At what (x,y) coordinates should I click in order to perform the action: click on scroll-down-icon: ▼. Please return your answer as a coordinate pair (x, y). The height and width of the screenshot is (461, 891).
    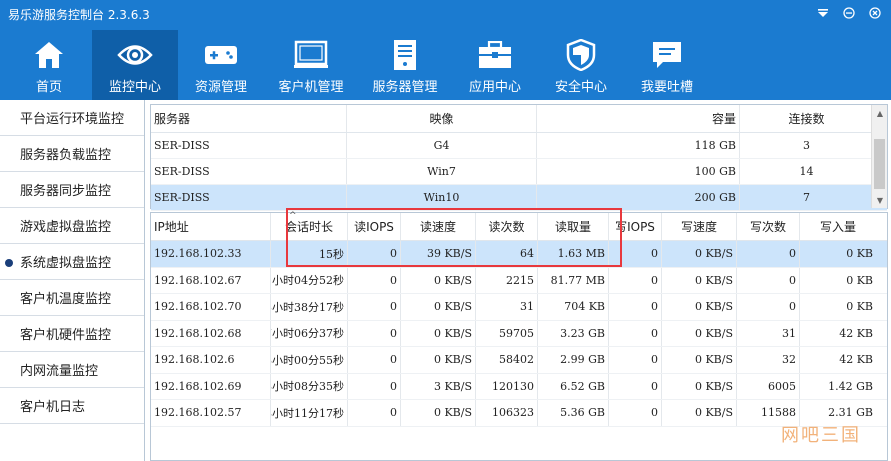
    Looking at the image, I should click on (880, 200).